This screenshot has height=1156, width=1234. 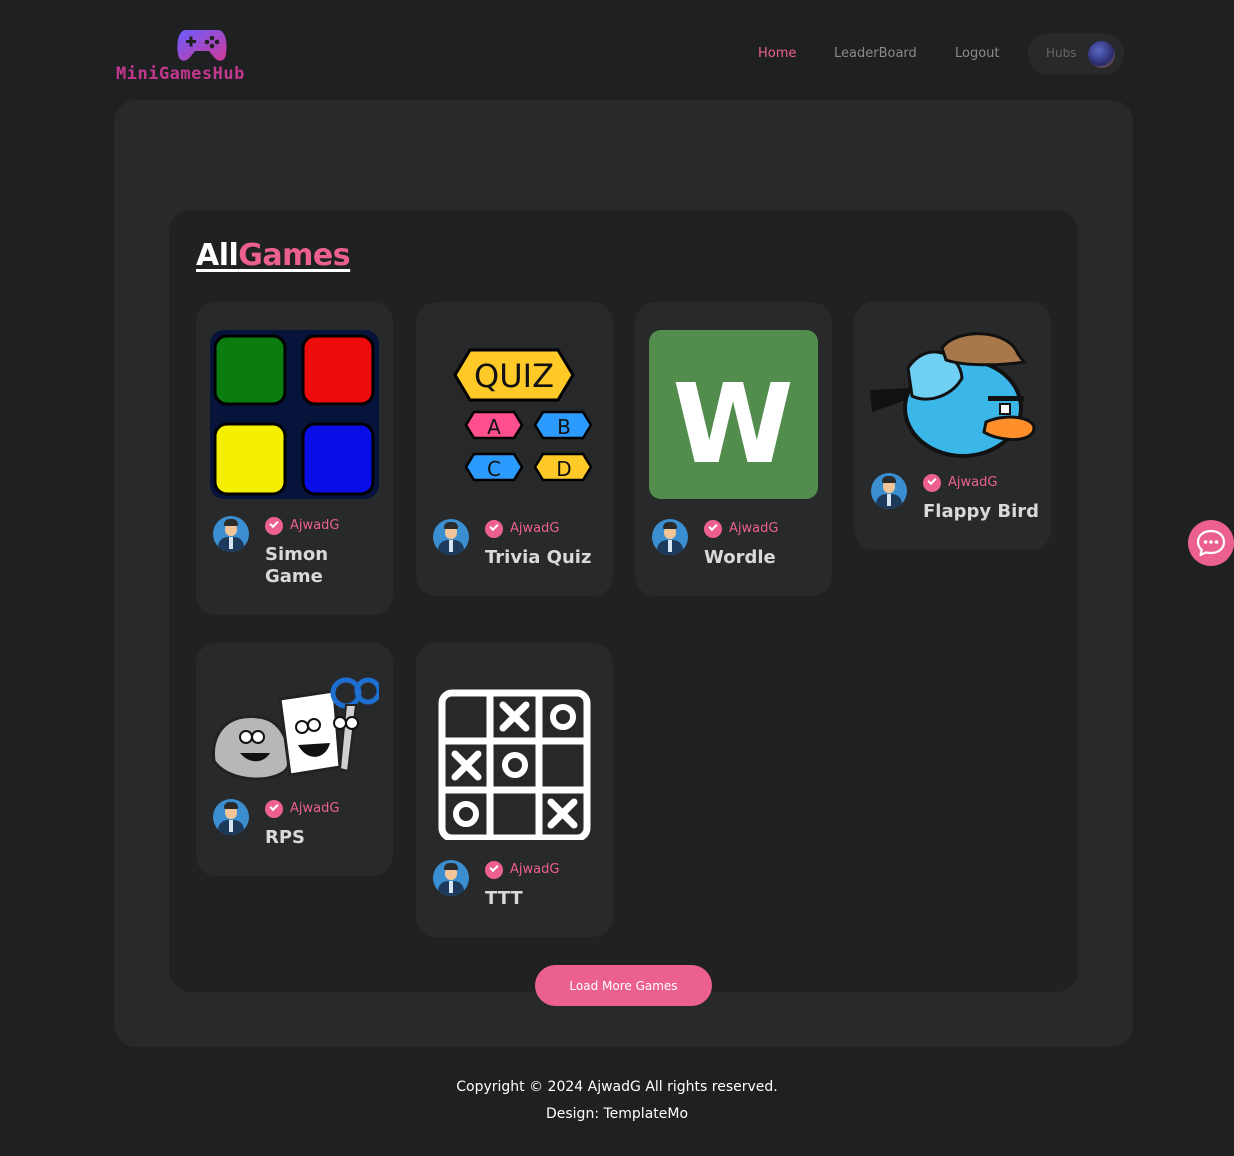 What do you see at coordinates (297, 565) in the screenshot?
I see `game-title: Simon Game` at bounding box center [297, 565].